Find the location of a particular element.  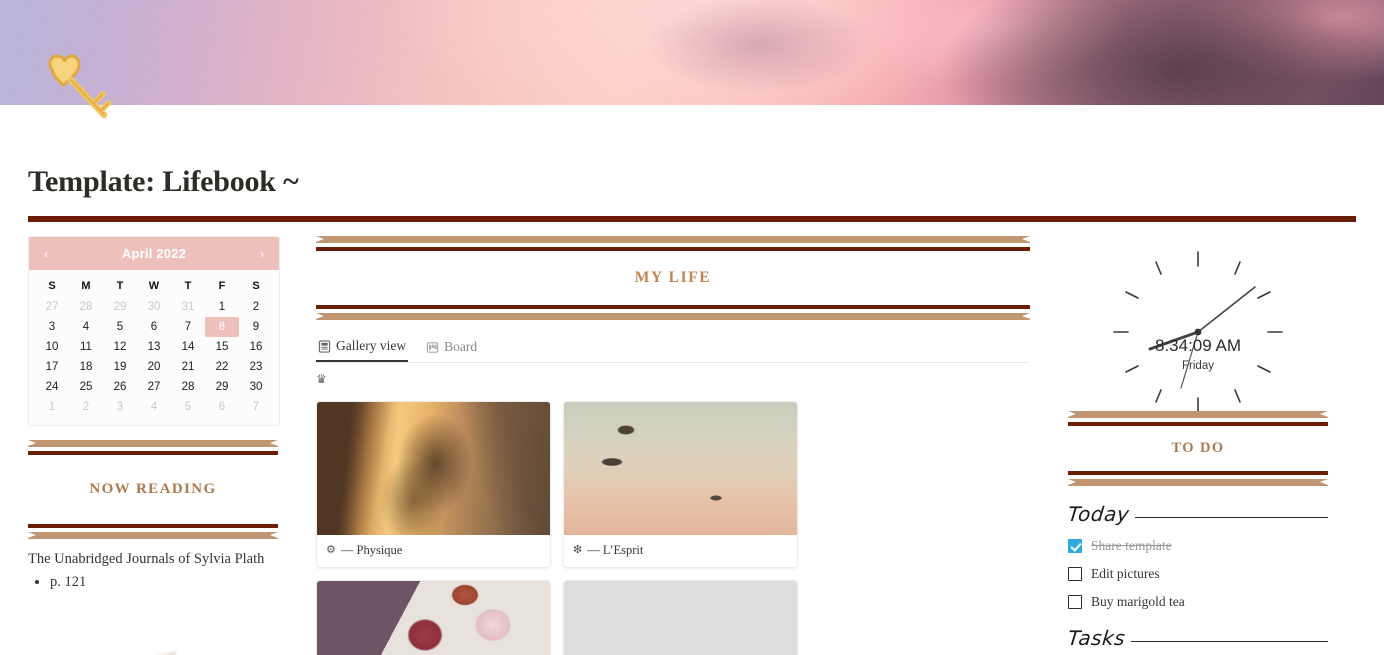

calendar-week-row: 1234567 is located at coordinates (154, 407).